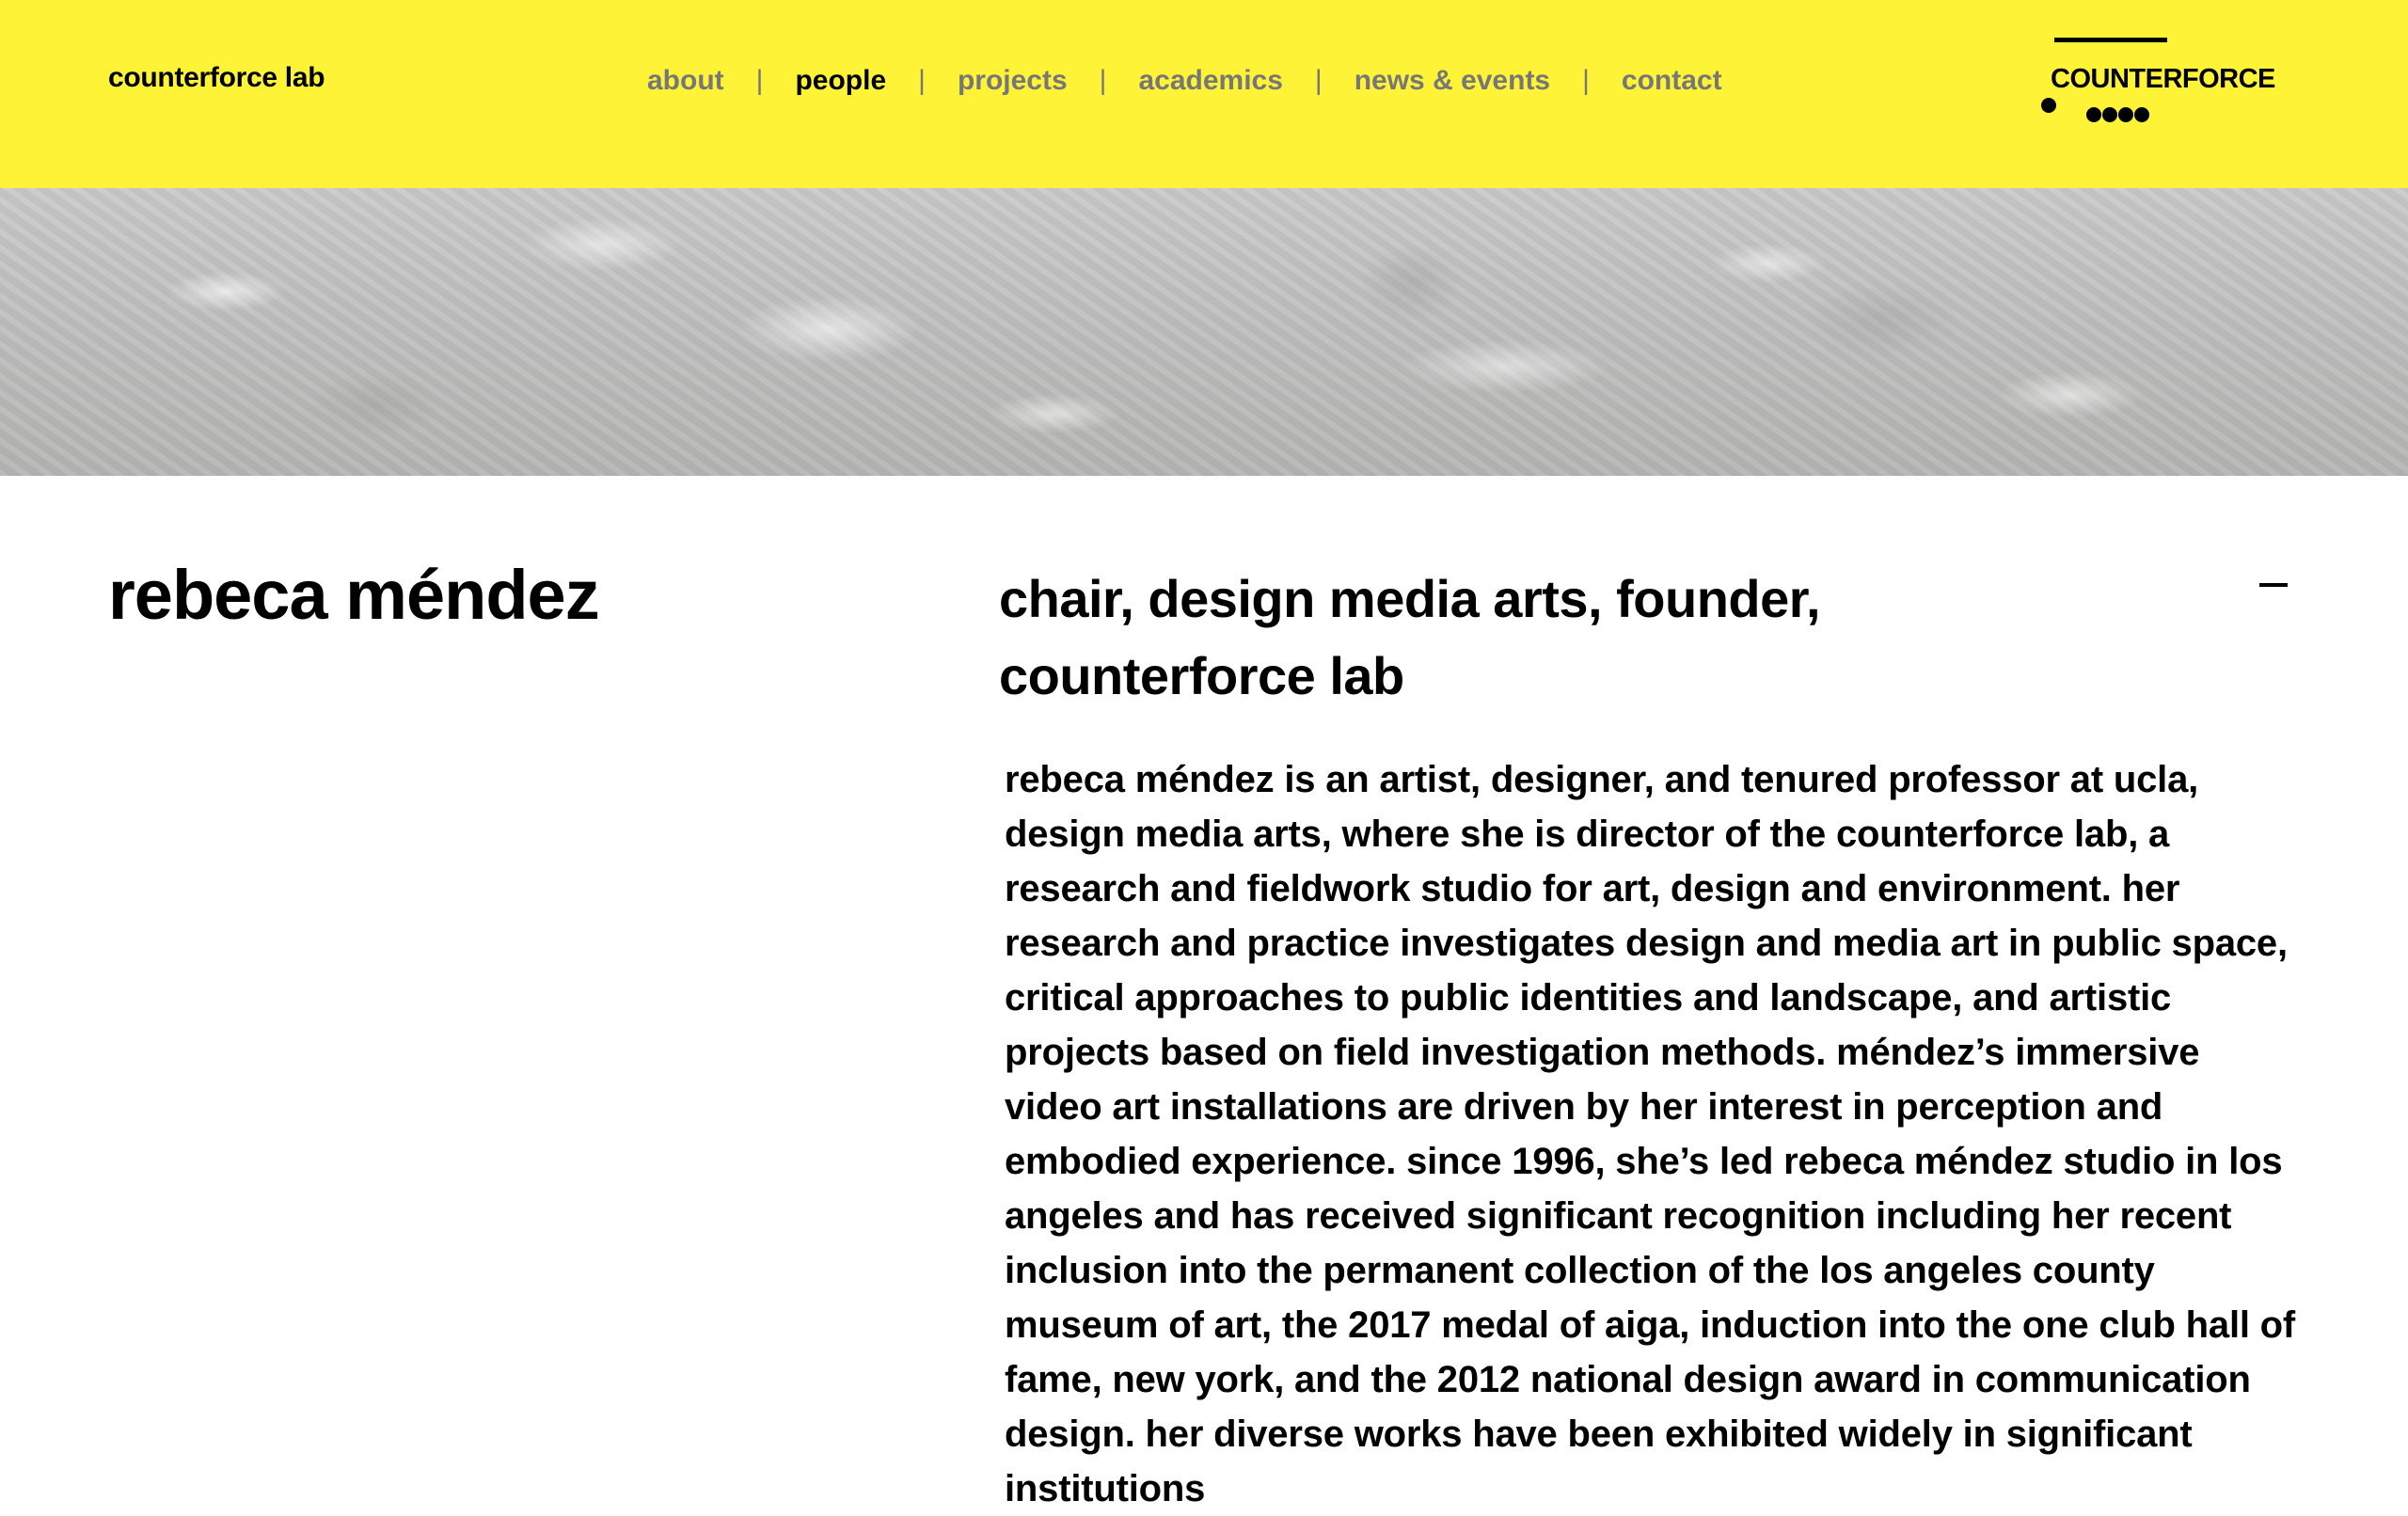  I want to click on logo-text: COUNTERFORCE, so click(2163, 79).